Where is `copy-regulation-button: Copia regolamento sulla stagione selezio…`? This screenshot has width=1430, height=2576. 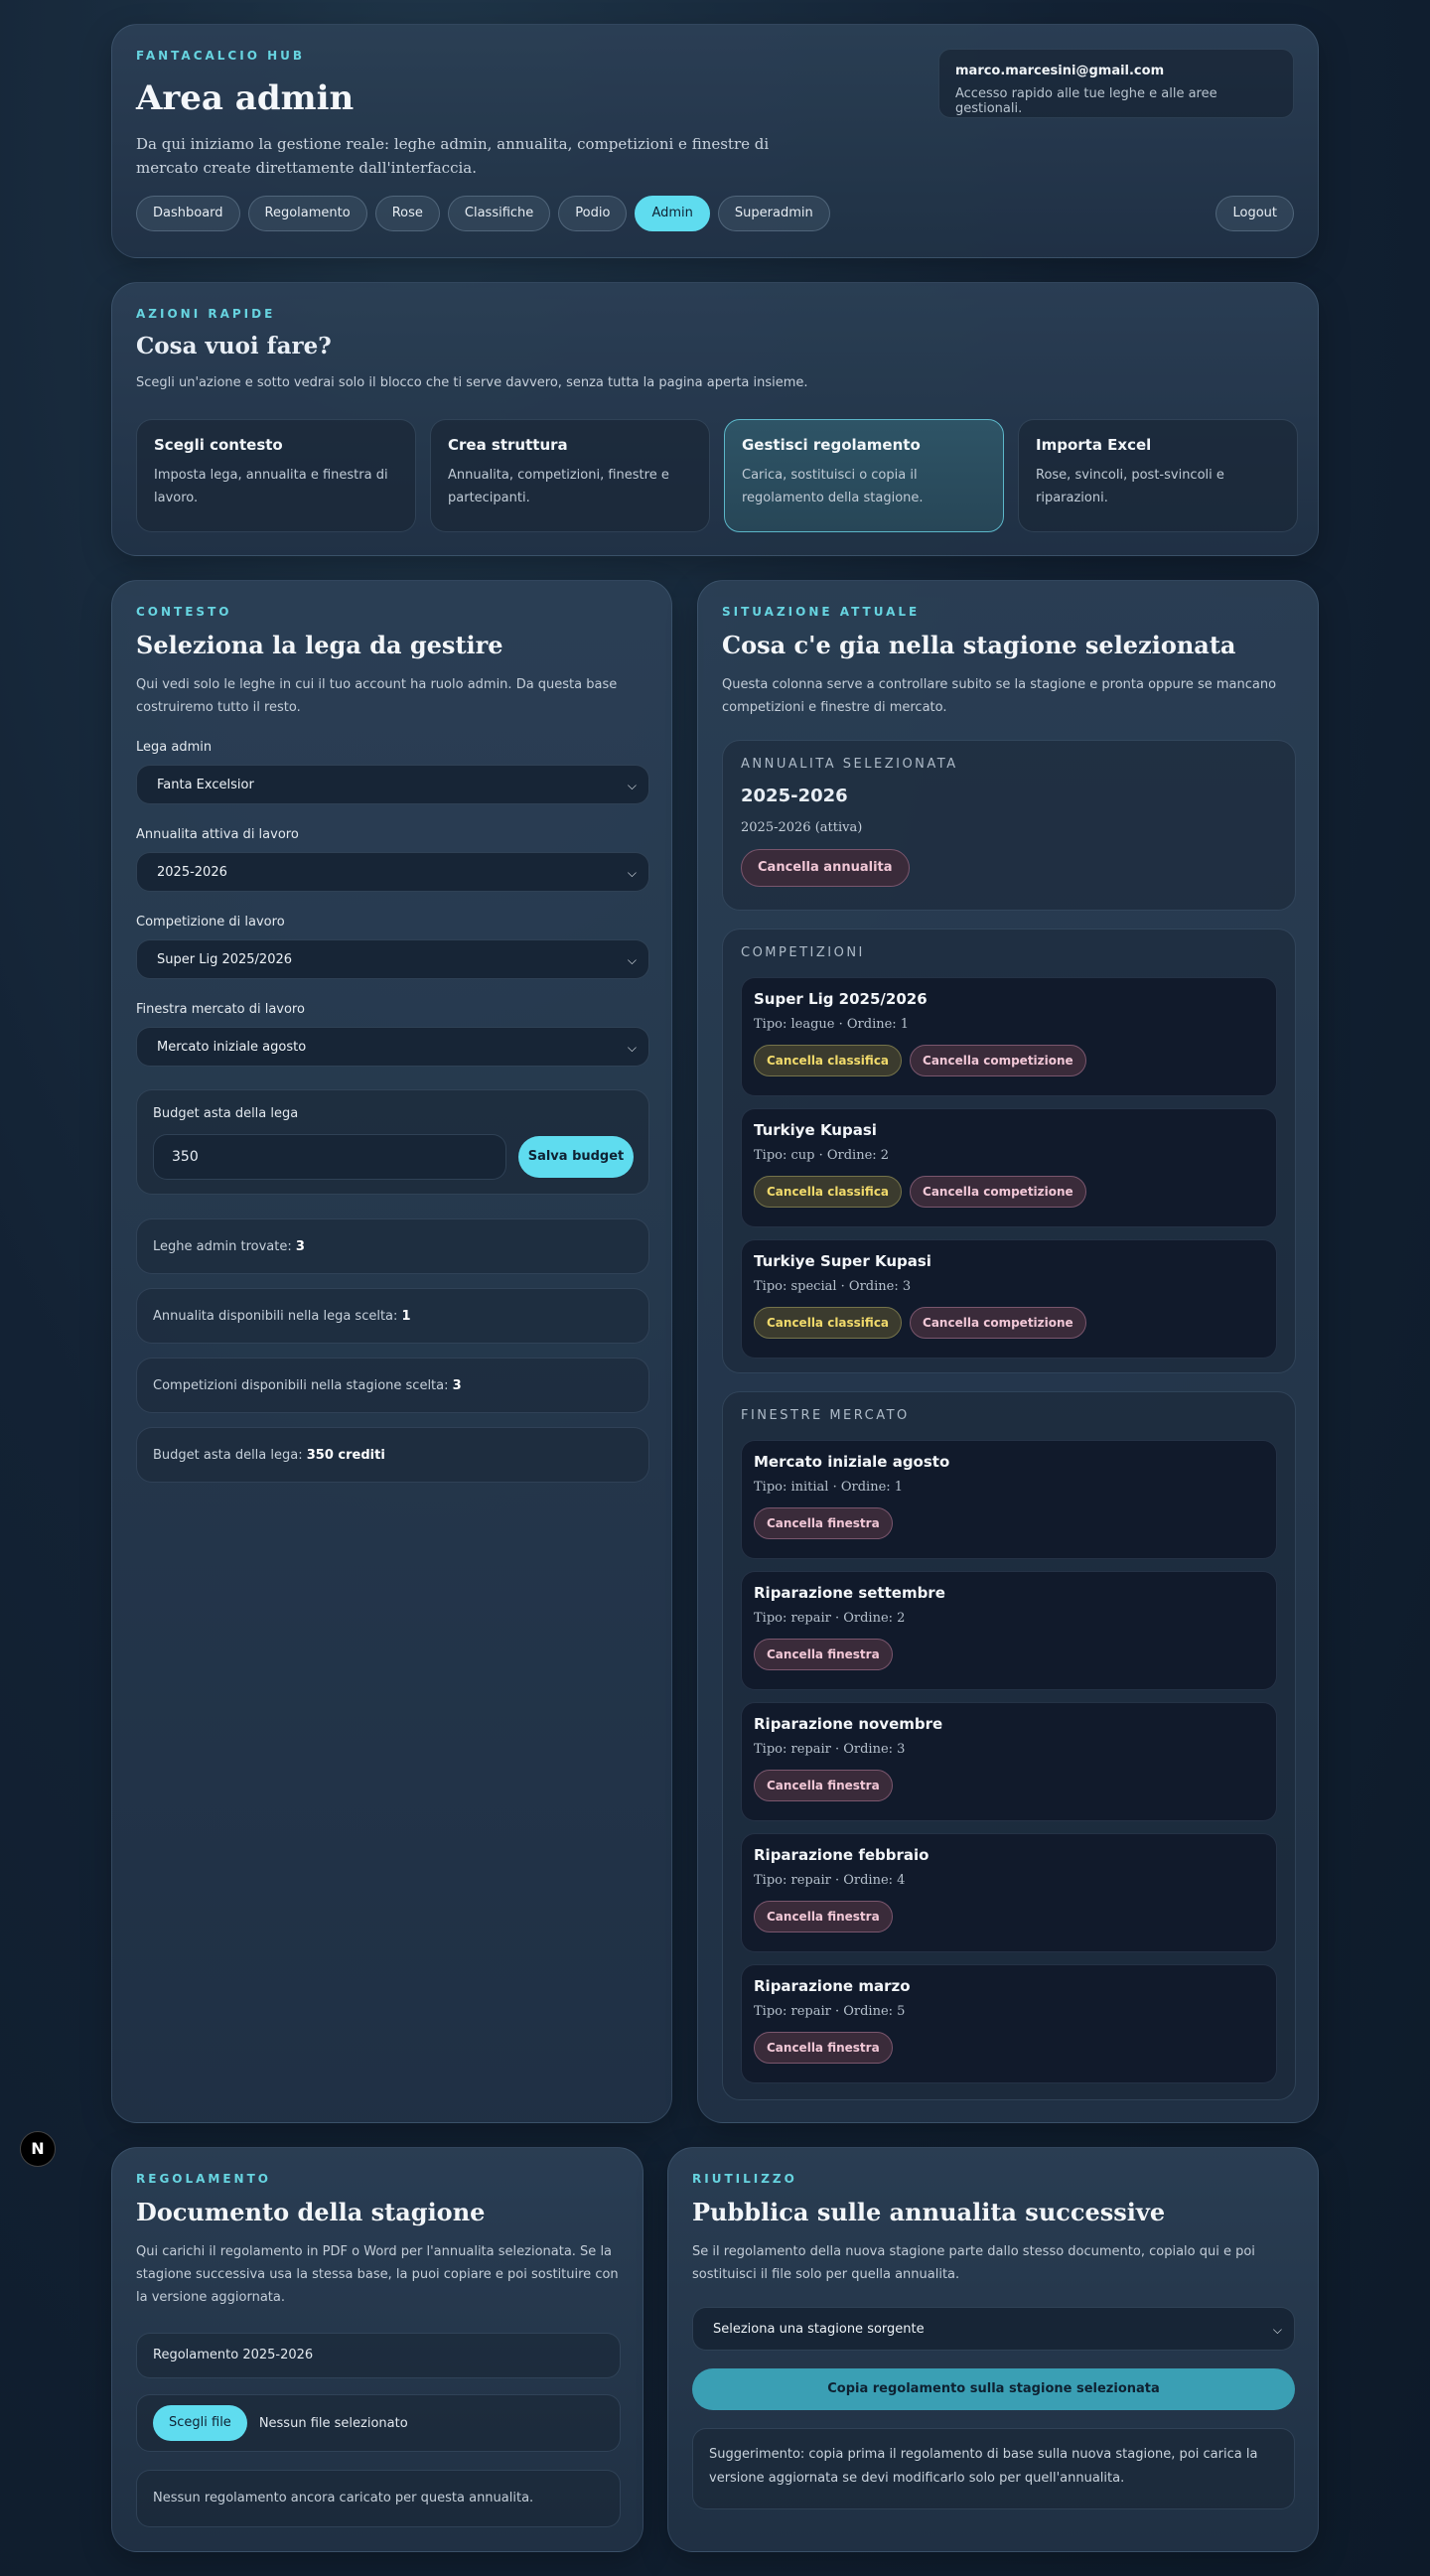
copy-regulation-button: Copia regolamento sulla stagione selezio… is located at coordinates (994, 2389).